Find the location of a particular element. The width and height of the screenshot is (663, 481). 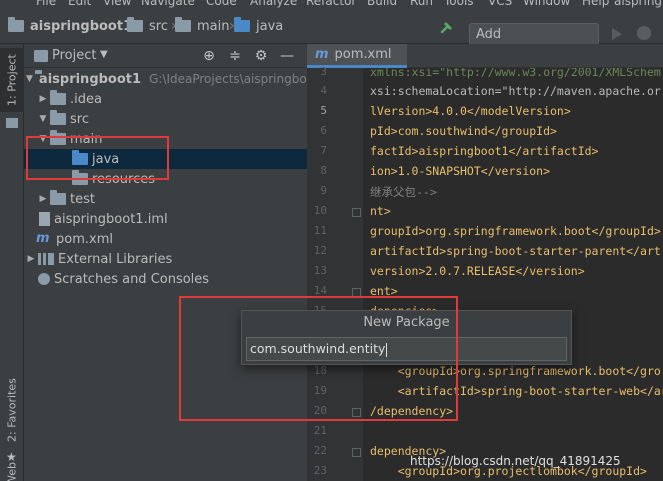

highlight-box-dialog is located at coordinates (318, 358).